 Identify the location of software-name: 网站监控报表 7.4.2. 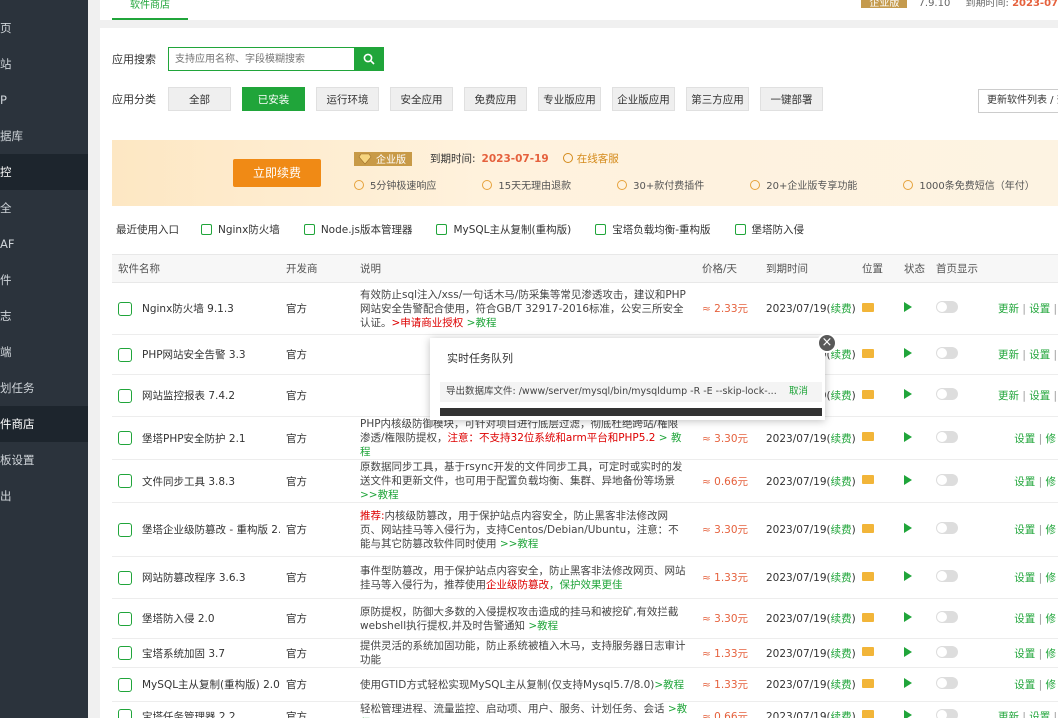
(199, 395).